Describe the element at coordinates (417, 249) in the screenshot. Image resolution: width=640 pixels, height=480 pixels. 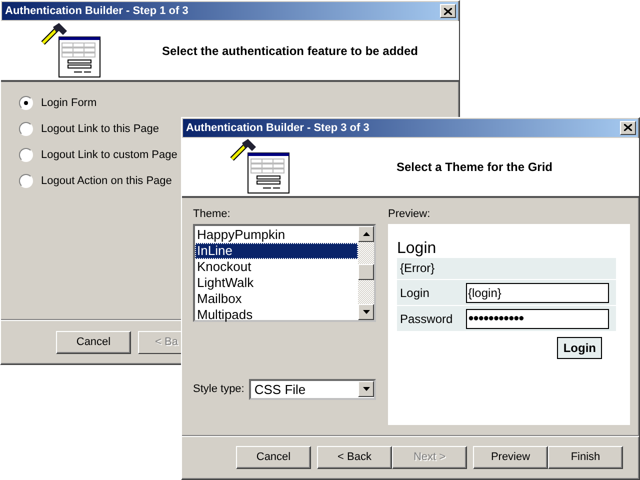
I see `login-heading: Login` at that location.